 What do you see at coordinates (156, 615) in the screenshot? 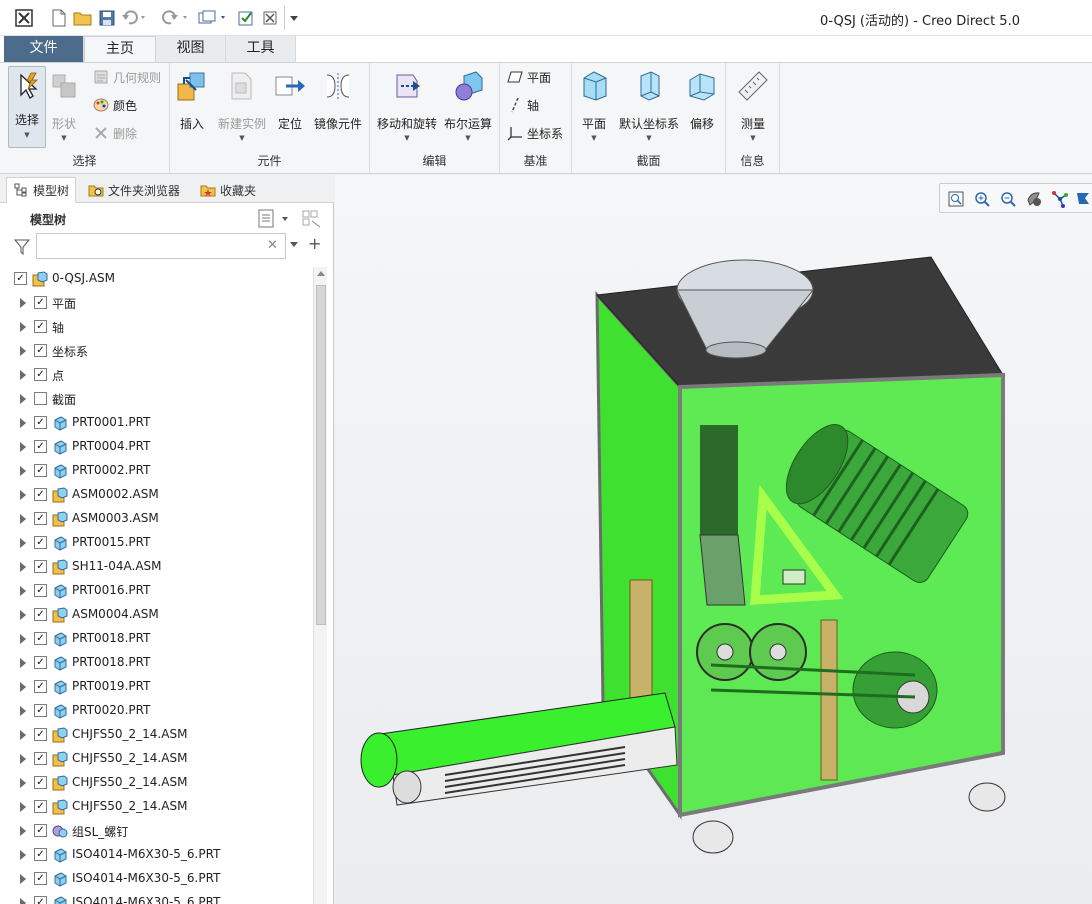
I see `tree-row: ✓ ASM0004.ASM` at bounding box center [156, 615].